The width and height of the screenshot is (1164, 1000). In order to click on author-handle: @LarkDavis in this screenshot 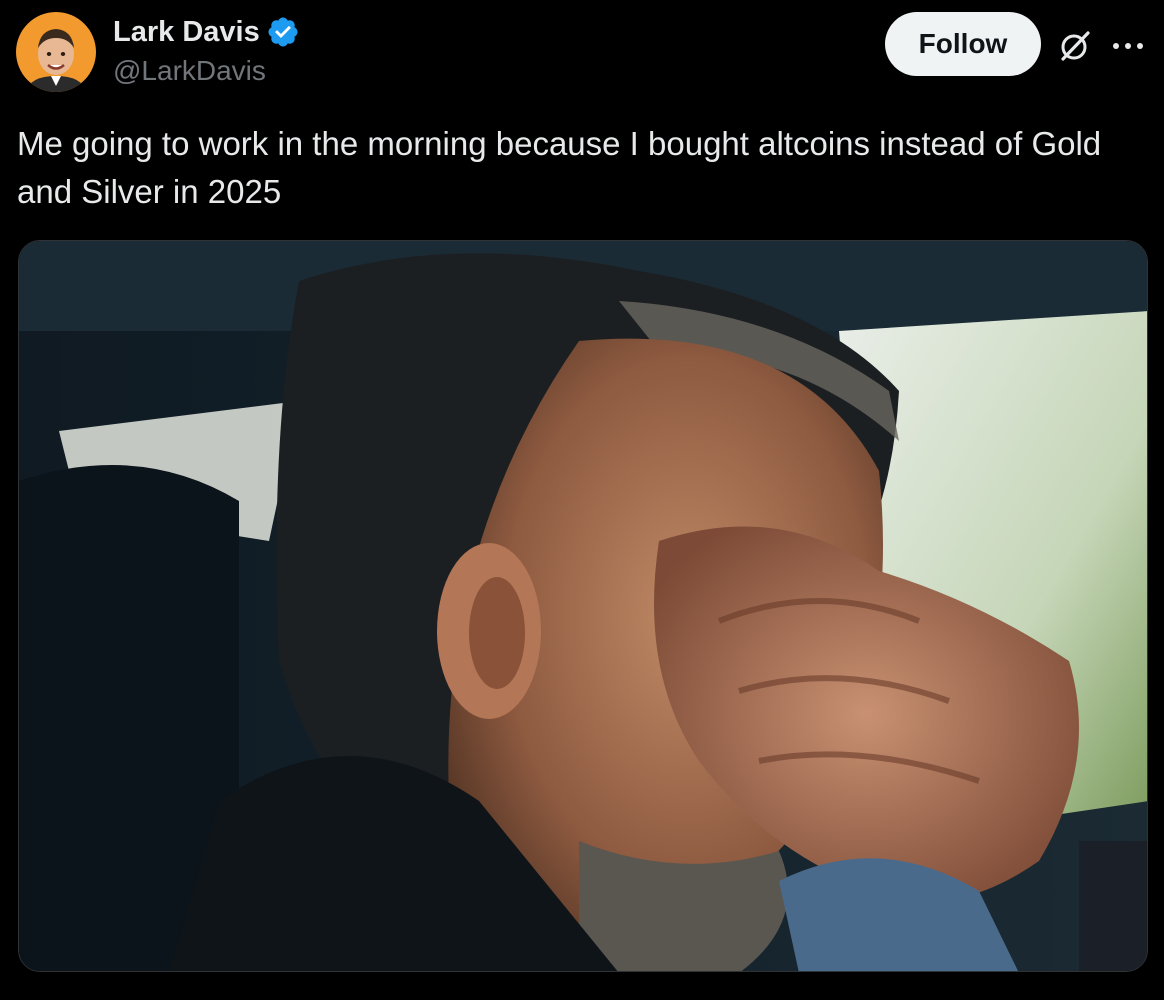, I will do `click(189, 71)`.